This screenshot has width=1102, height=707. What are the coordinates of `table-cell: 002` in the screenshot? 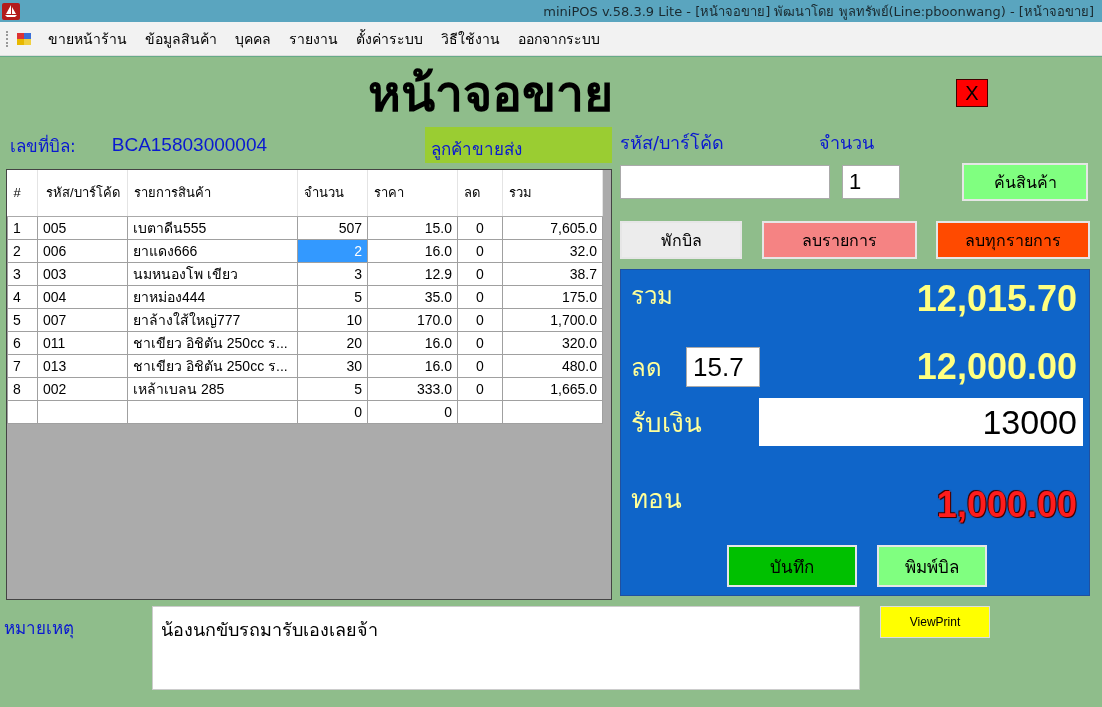 It's located at (82, 389).